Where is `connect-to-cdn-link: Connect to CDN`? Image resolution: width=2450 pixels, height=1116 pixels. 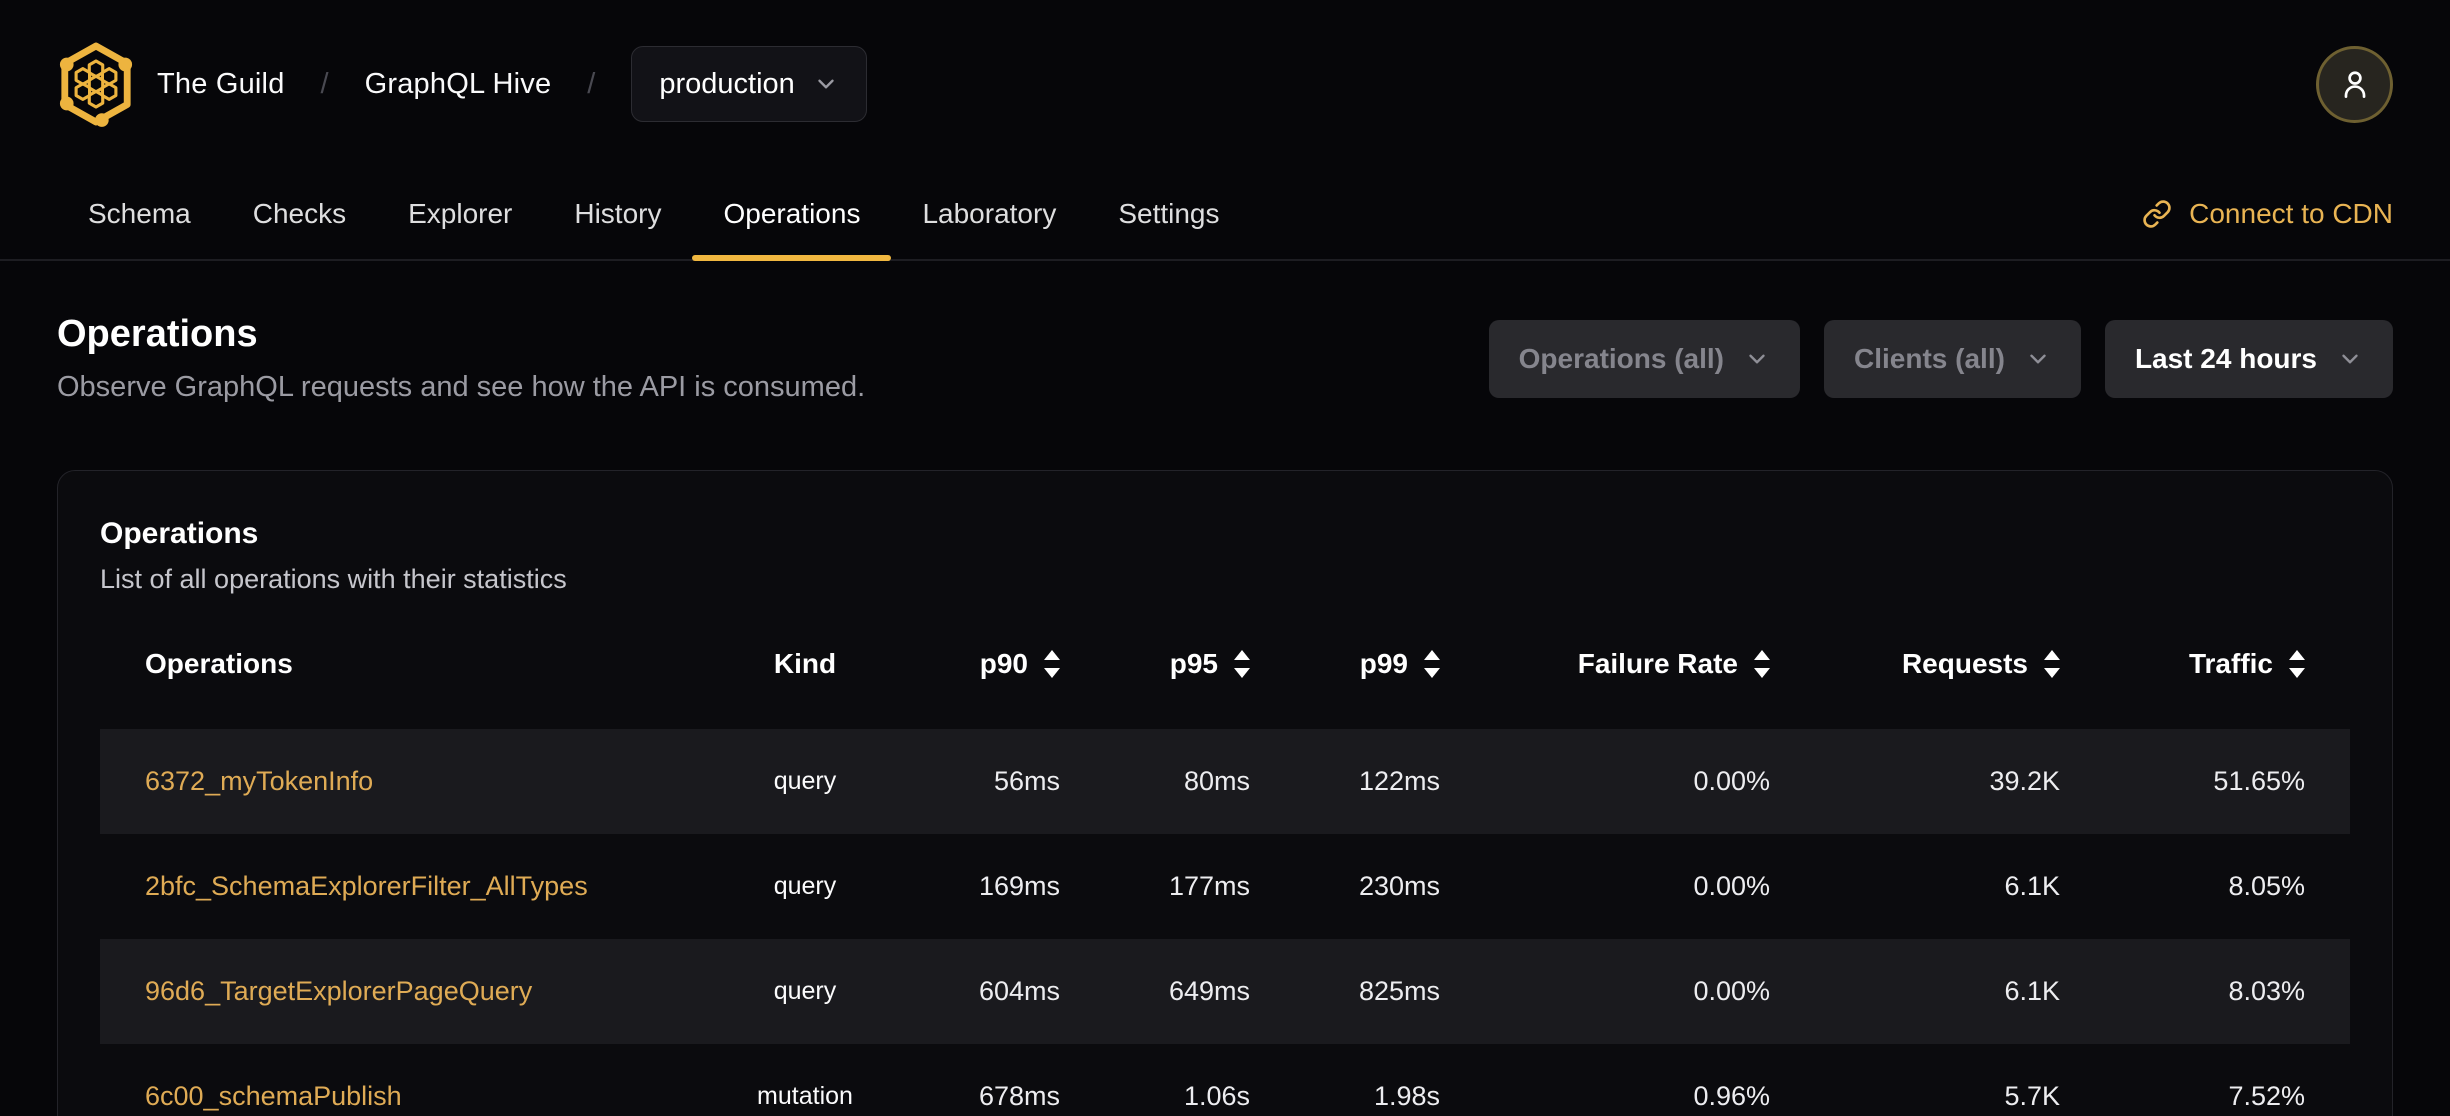
connect-to-cdn-link: Connect to CDN is located at coordinates (2267, 213).